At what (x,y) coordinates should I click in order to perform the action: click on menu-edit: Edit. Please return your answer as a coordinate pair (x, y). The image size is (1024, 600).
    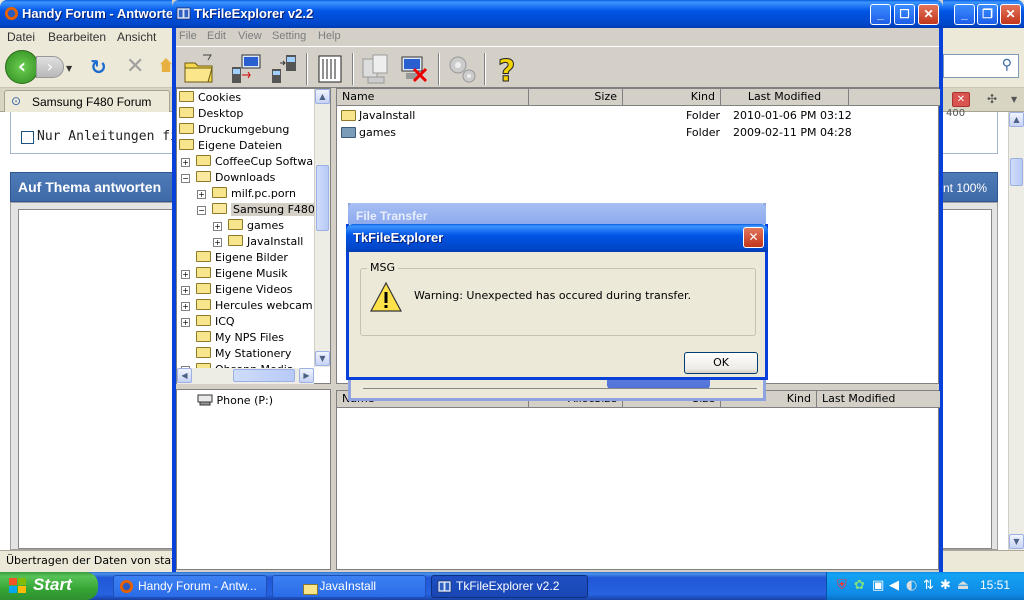
    Looking at the image, I should click on (216, 36).